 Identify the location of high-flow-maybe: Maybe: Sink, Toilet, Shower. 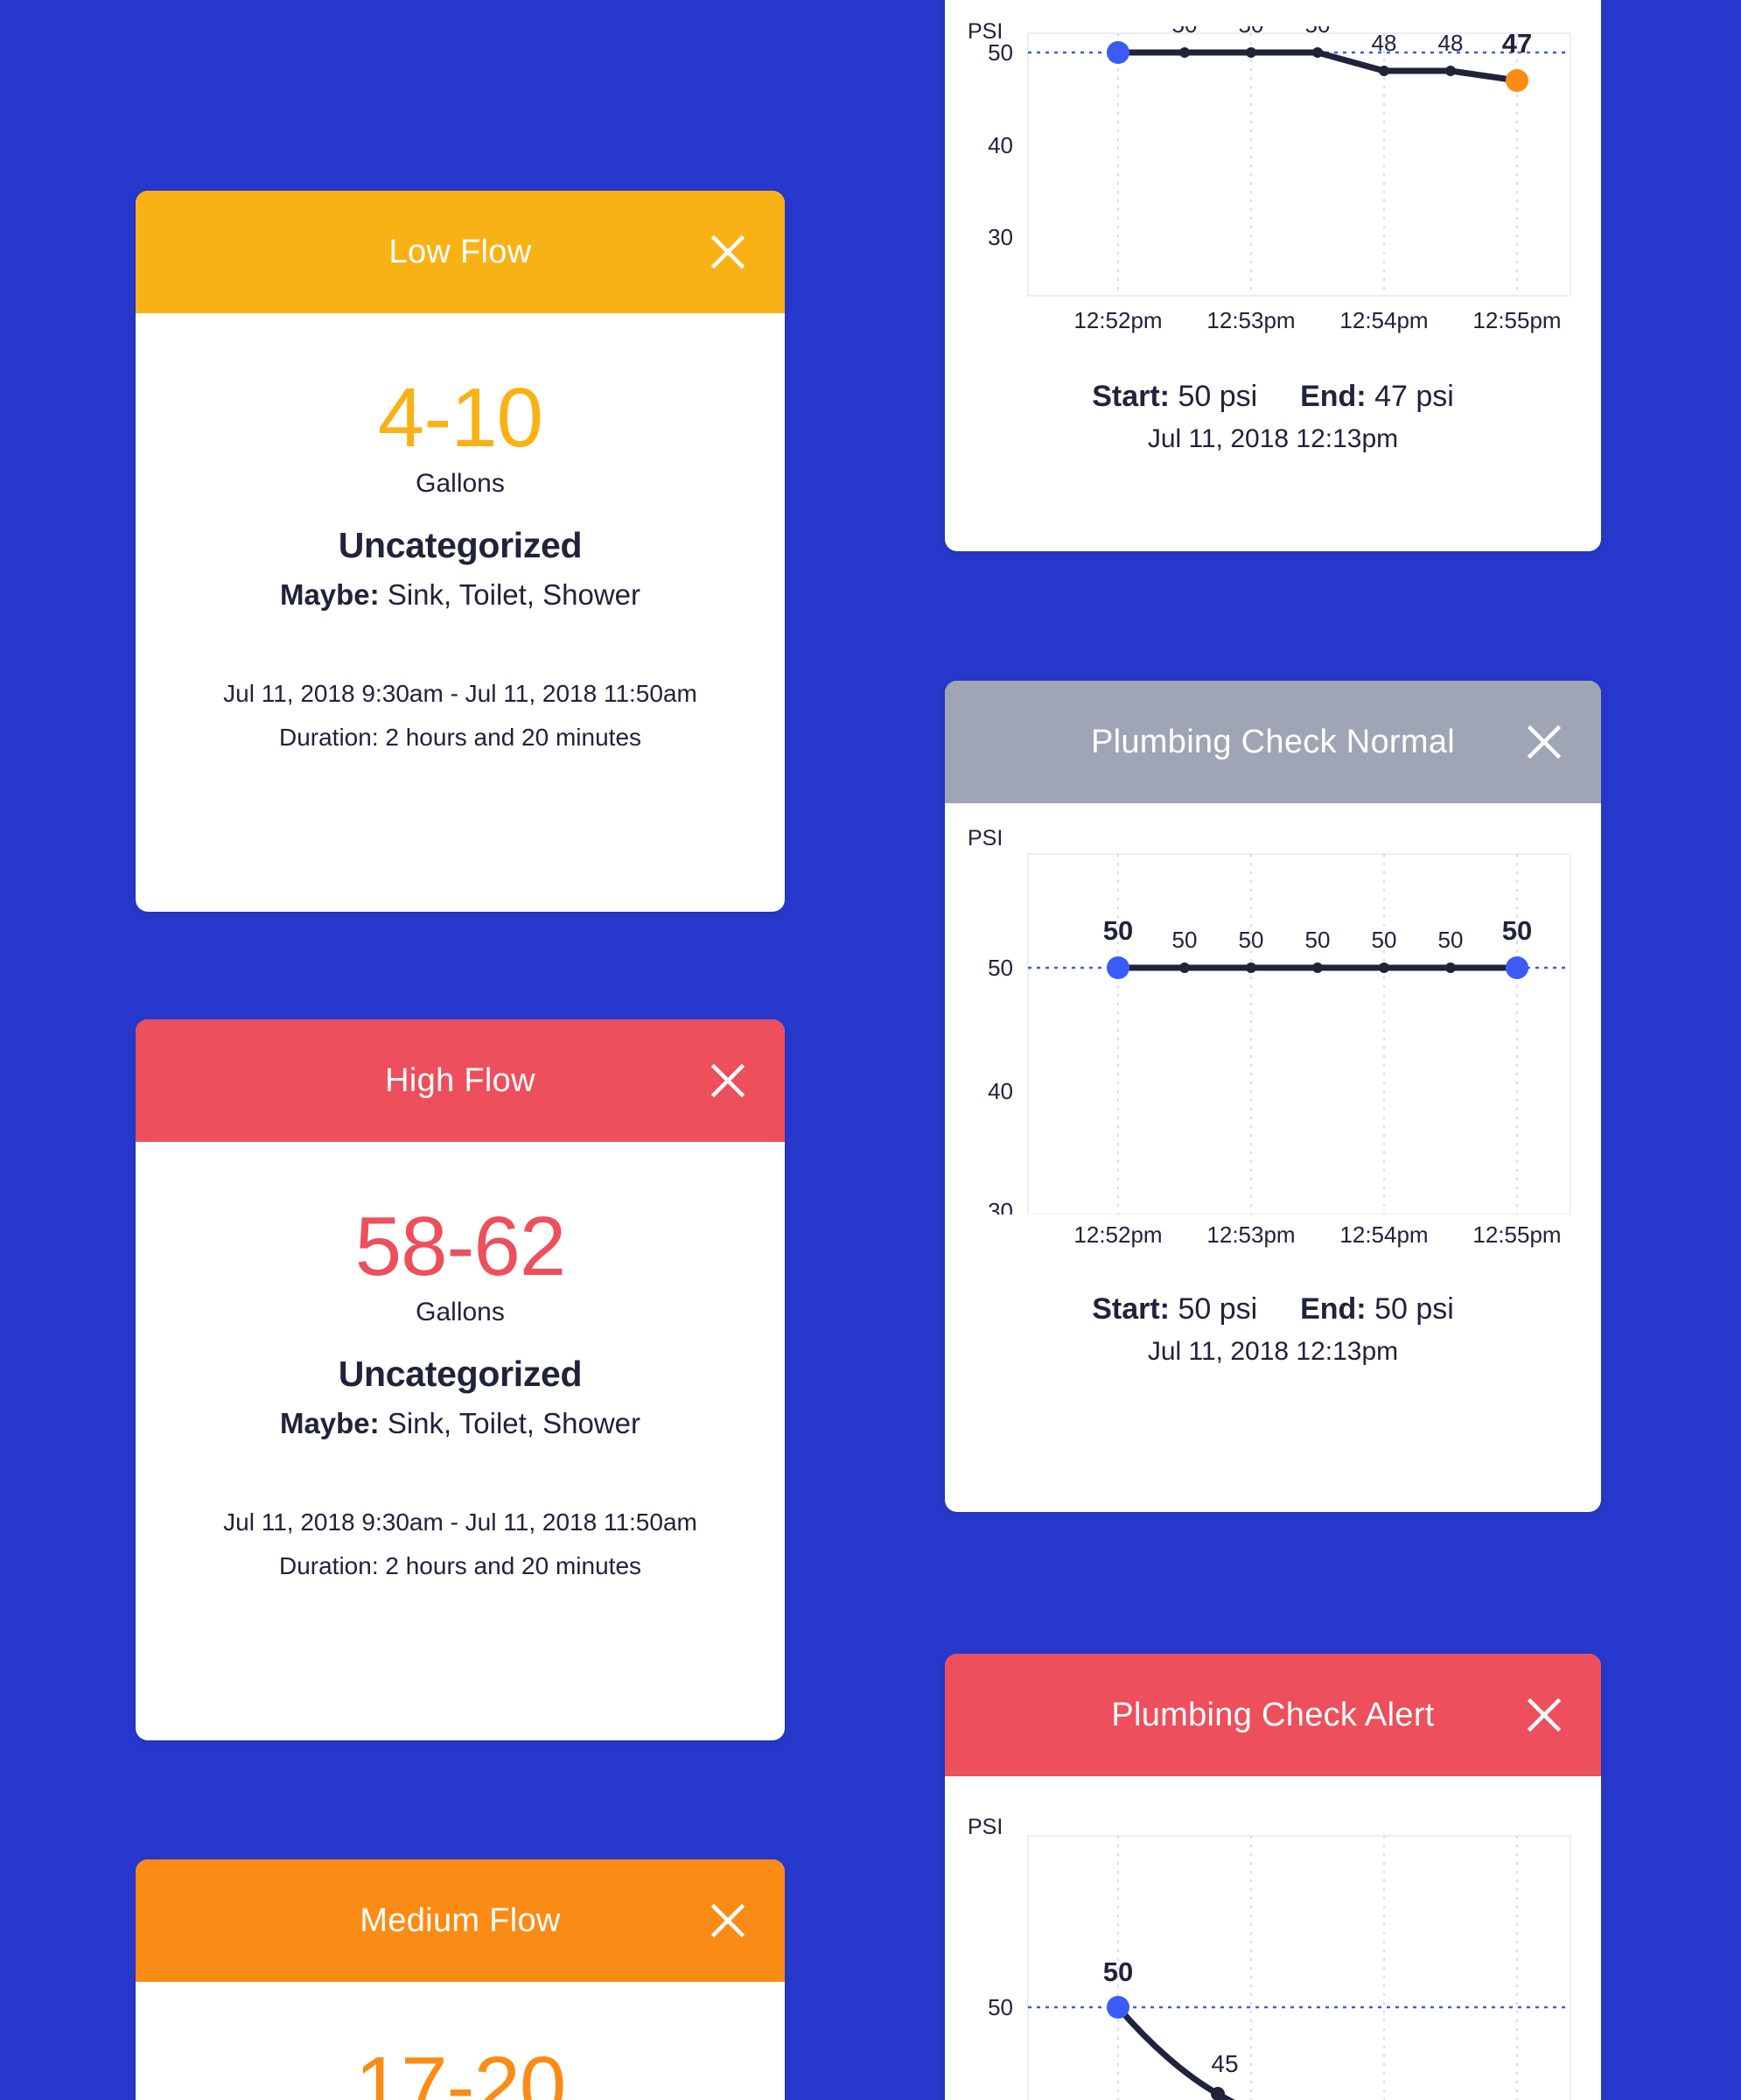
(460, 1423).